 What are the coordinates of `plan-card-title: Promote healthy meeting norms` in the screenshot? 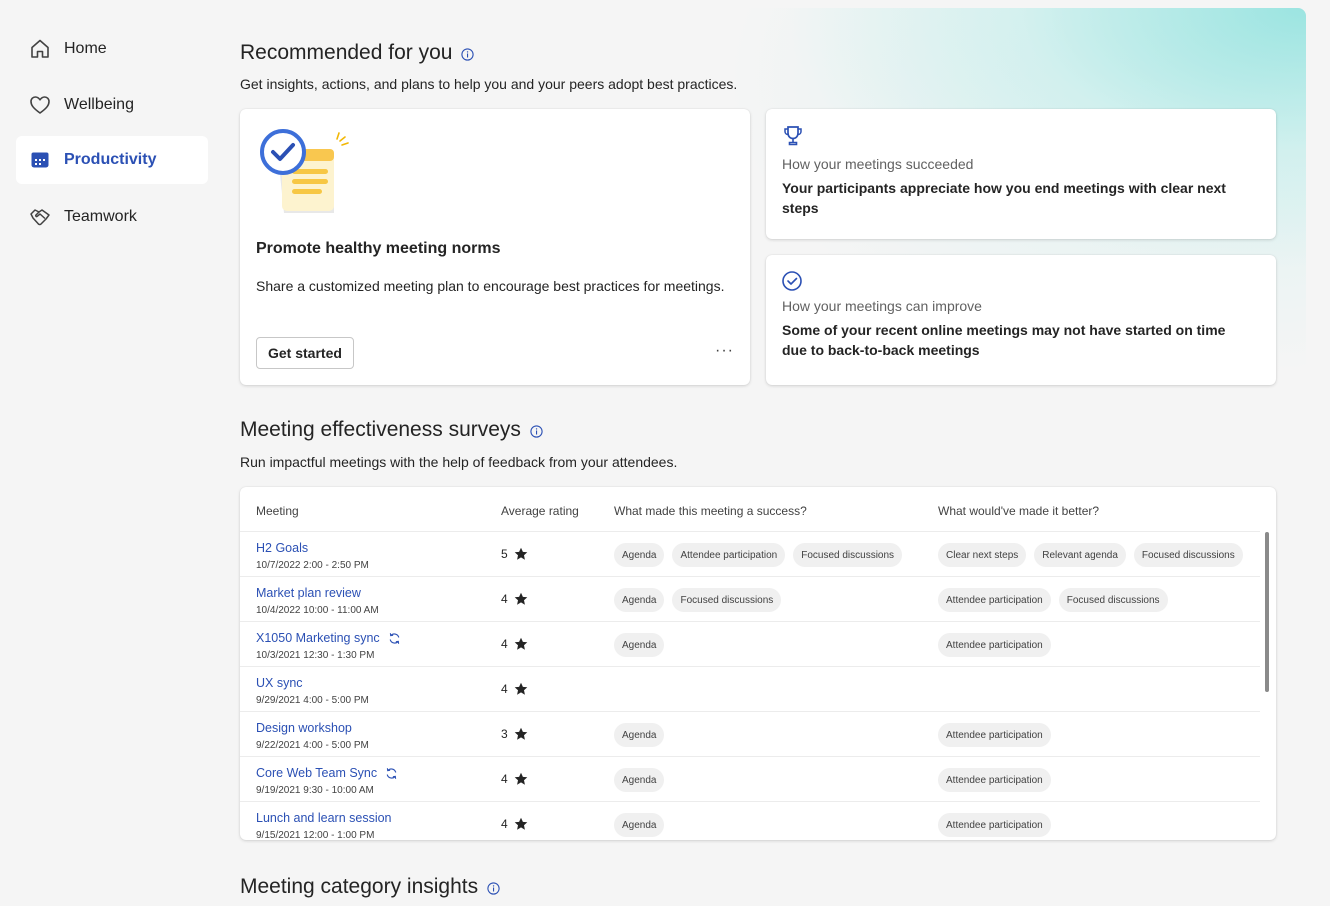 It's located at (378, 248).